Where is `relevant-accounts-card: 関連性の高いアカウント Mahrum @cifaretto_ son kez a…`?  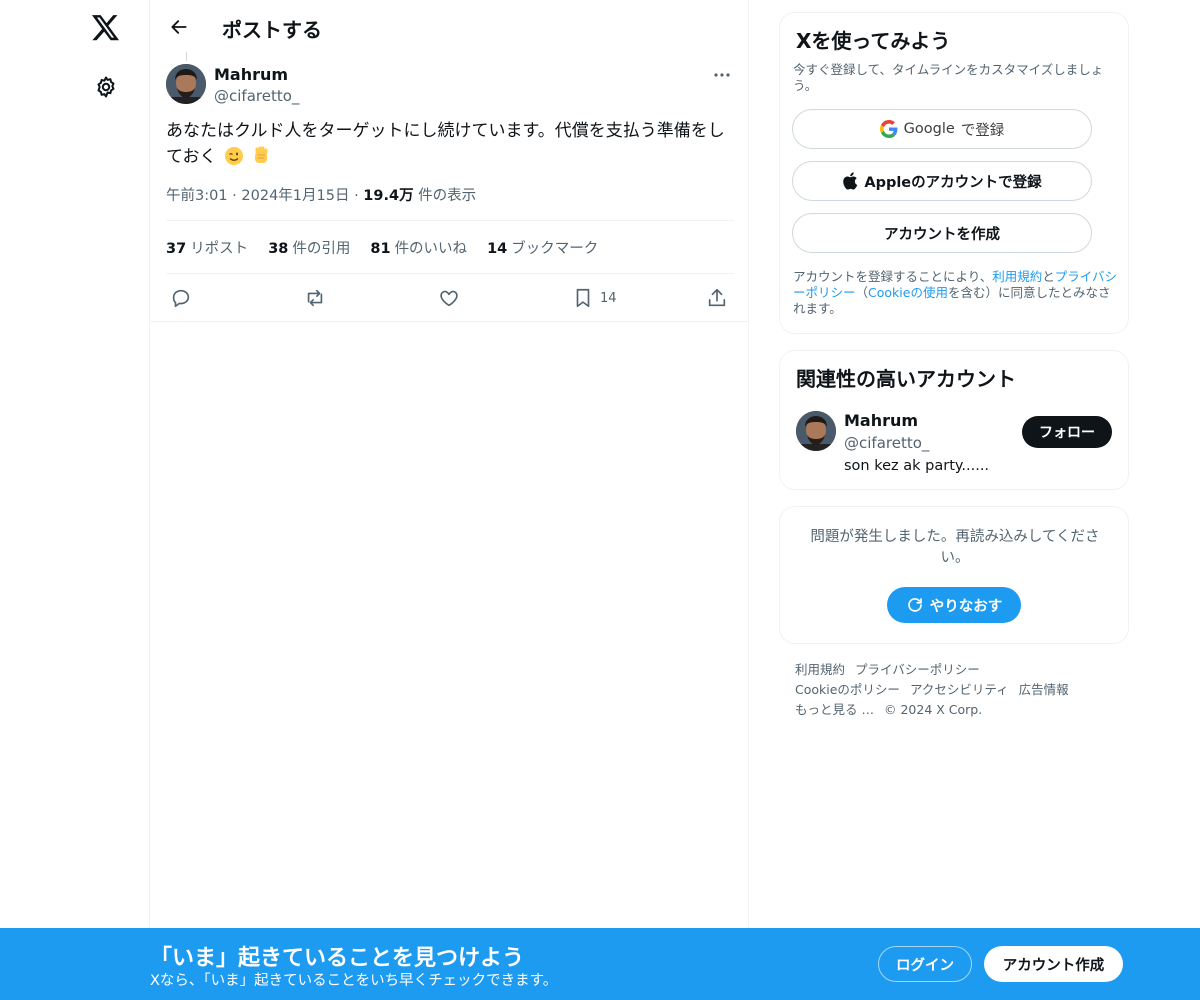 relevant-accounts-card: 関連性の高いアカウント Mahrum @cifaretto_ son kez a… is located at coordinates (954, 420).